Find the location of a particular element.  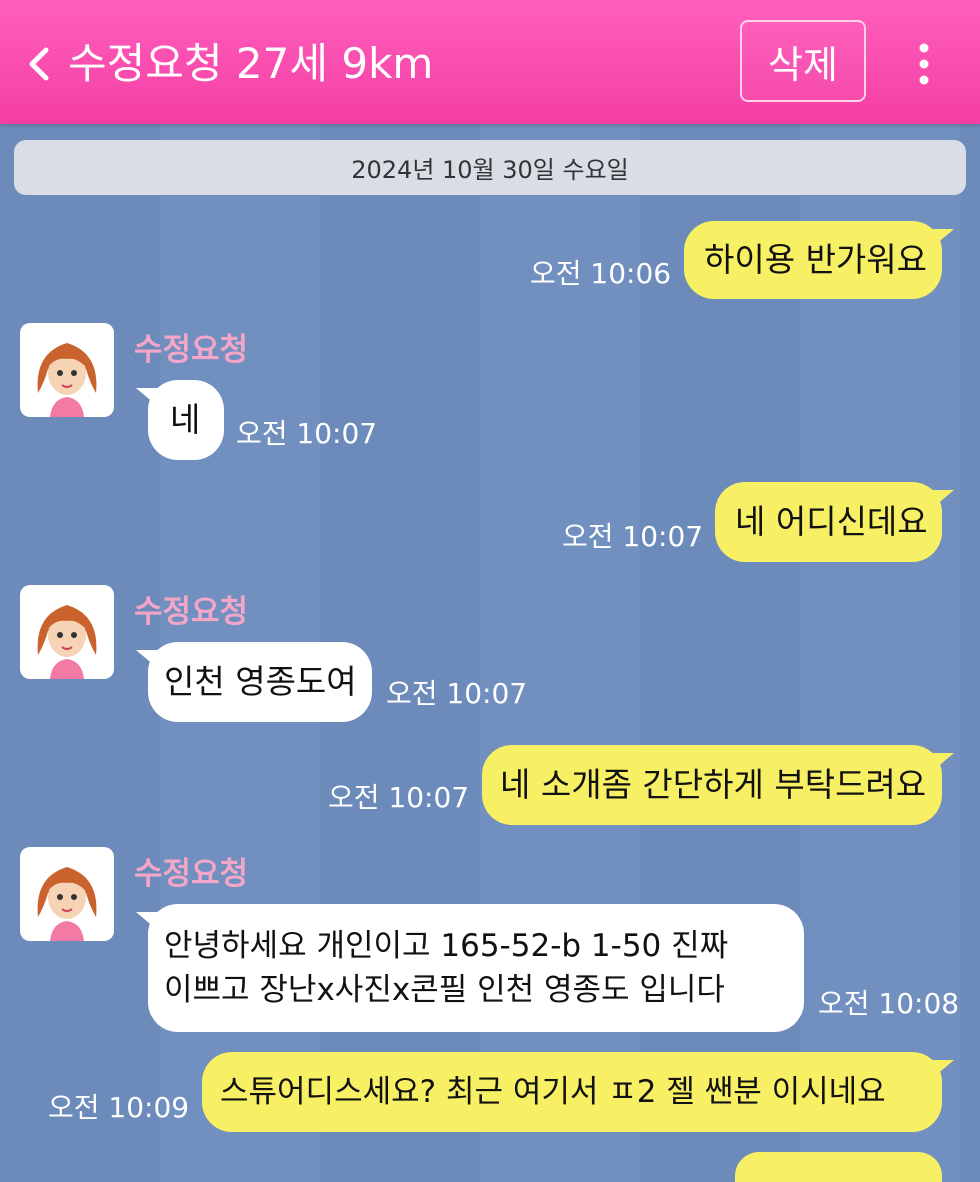

message-time: 오전 10:08 is located at coordinates (889, 1003).